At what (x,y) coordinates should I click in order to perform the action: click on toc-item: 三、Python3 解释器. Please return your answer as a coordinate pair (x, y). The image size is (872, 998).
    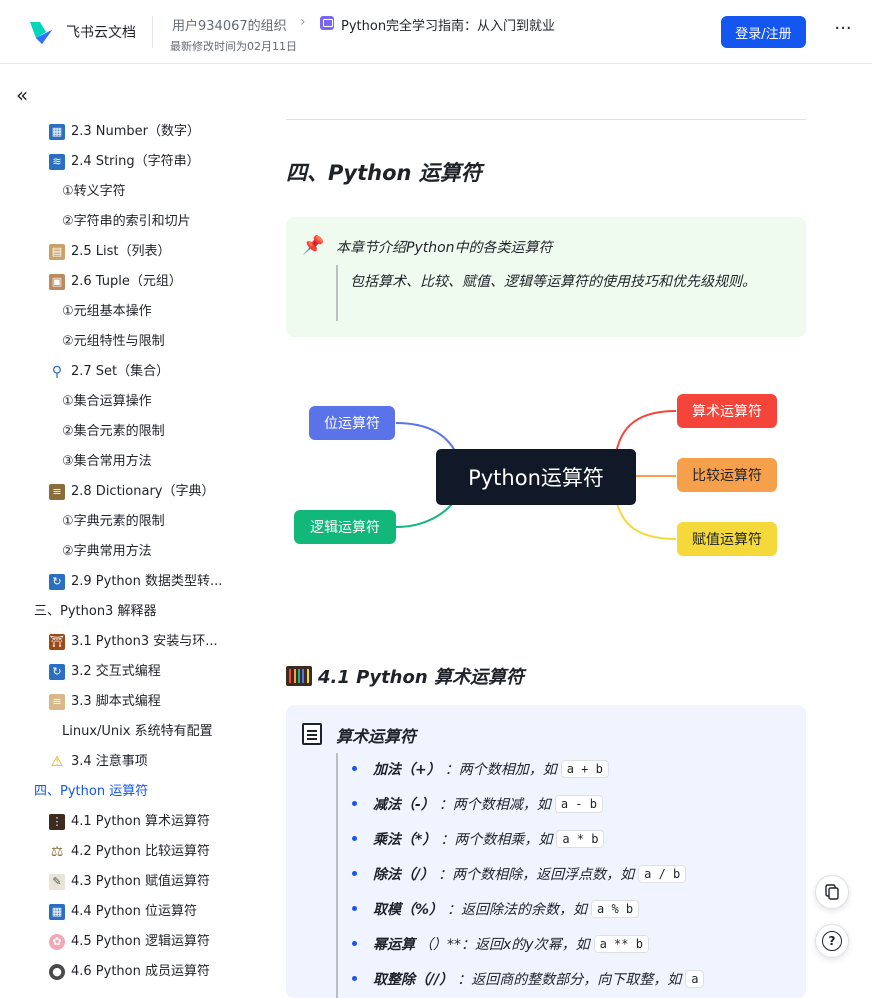
    Looking at the image, I should click on (125, 612).